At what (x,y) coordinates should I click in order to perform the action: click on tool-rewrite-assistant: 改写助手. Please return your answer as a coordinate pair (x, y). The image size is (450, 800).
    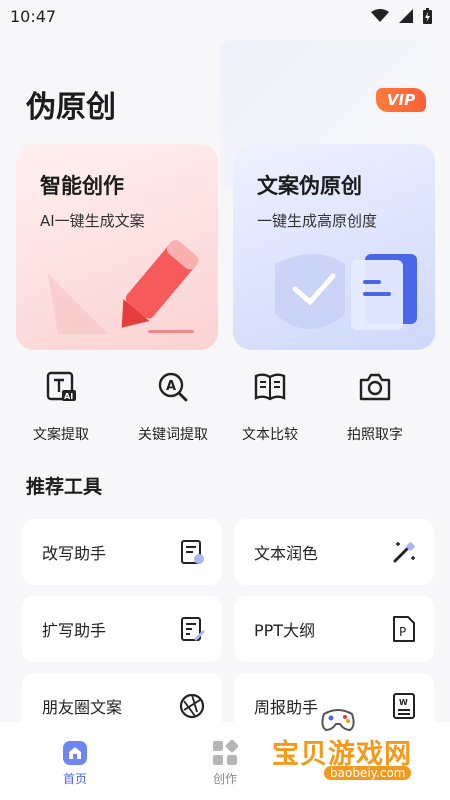
    Looking at the image, I should click on (122, 552).